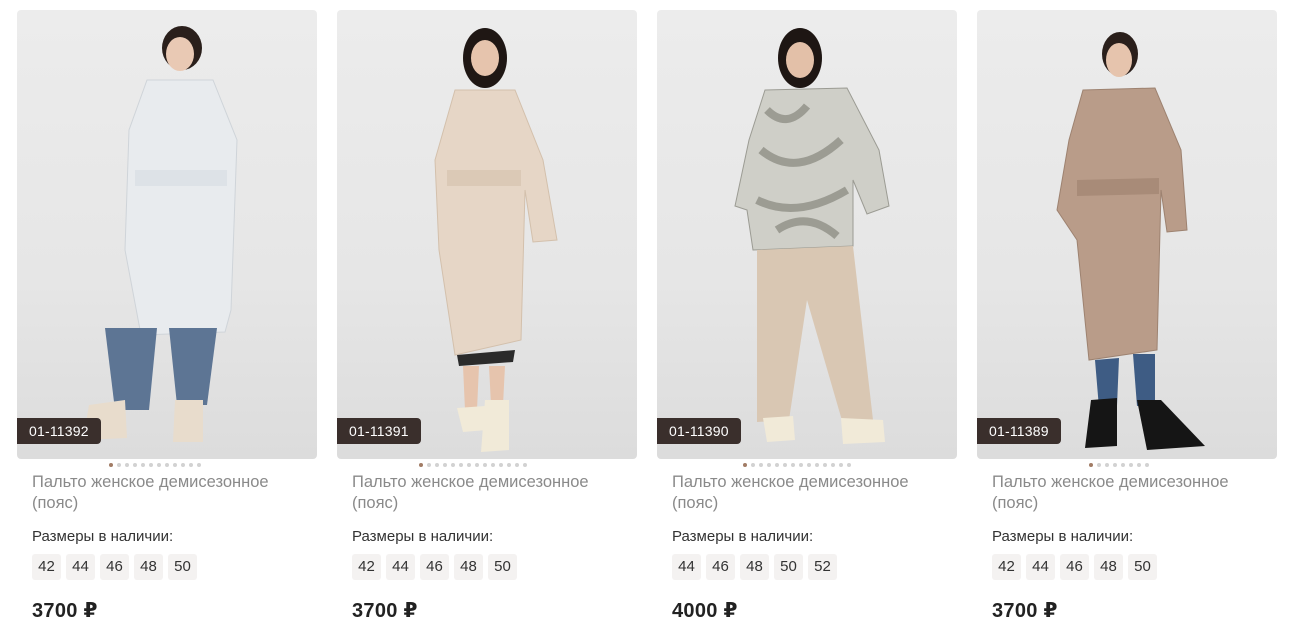  Describe the element at coordinates (379, 431) in the screenshot. I see `sku-badge: 01-11391` at that location.